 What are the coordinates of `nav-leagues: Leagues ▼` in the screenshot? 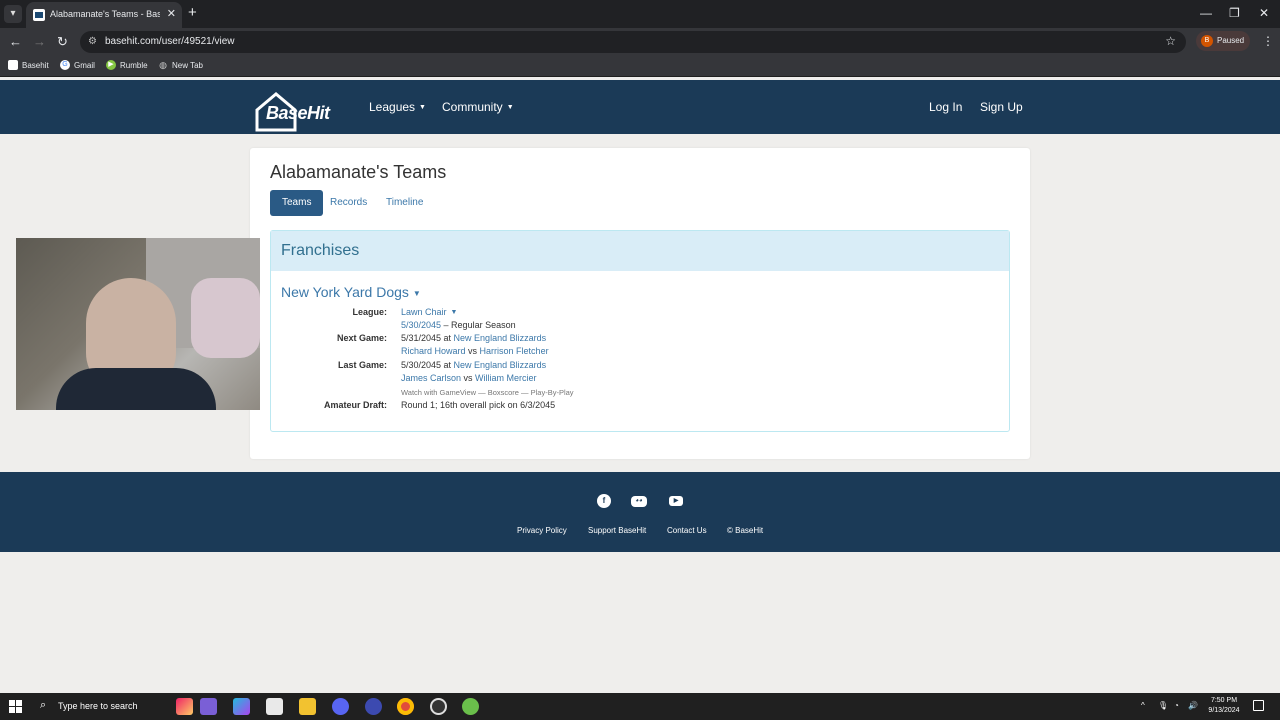 It's located at (397, 107).